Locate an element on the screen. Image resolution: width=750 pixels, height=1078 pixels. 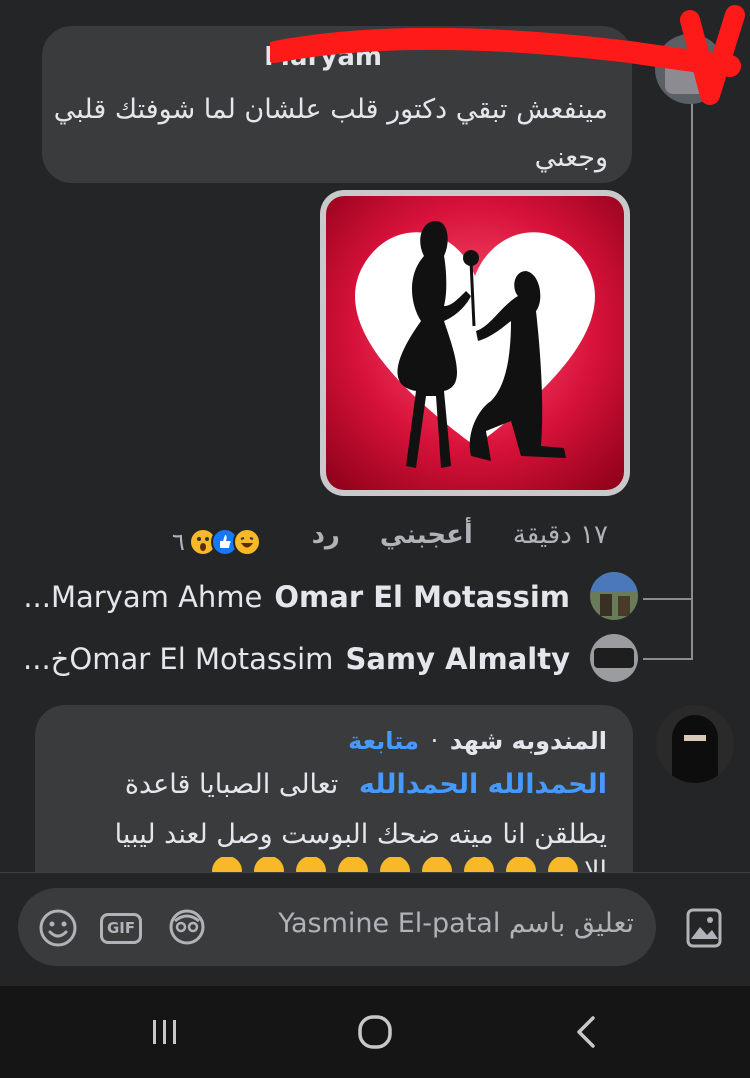
comment-text: تعالى الصبايا قاعدة is located at coordinates (231, 784).